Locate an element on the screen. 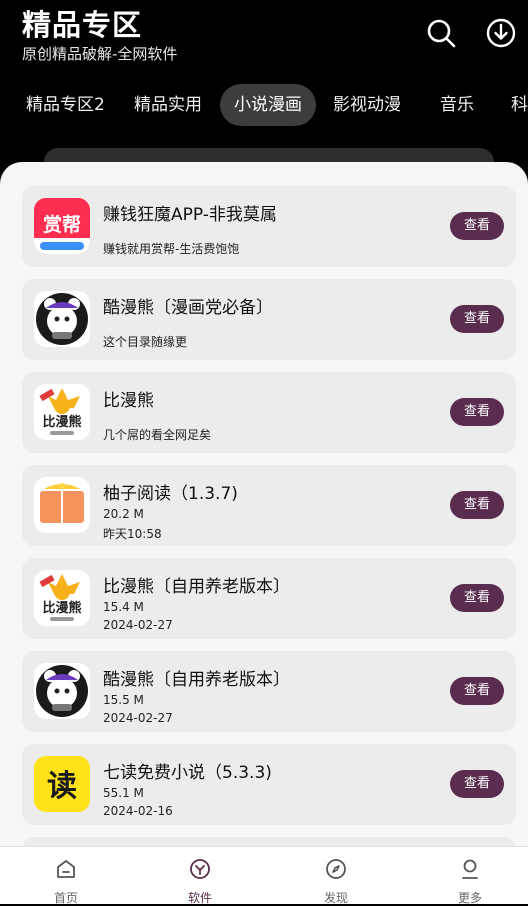  tab-film-anime: 影视动漫 is located at coordinates (367, 105).